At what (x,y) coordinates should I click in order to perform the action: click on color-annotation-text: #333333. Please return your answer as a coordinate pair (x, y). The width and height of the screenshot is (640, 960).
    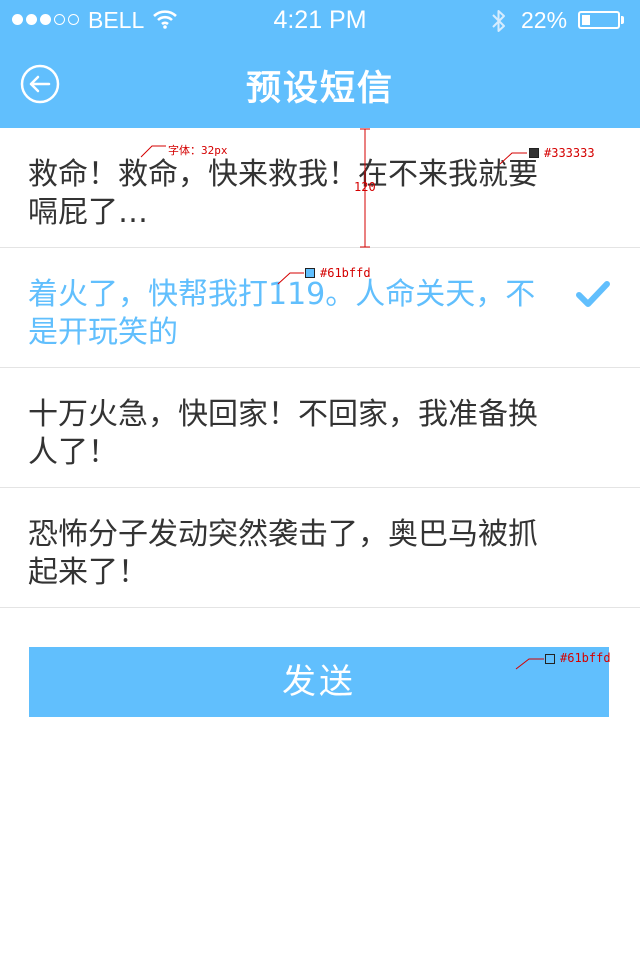
    Looking at the image, I should click on (569, 153).